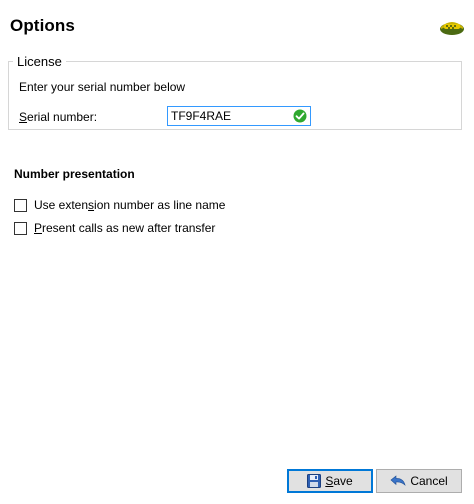 The image size is (474, 504). Describe the element at coordinates (20, 228) in the screenshot. I see `present-calls-checkbox` at that location.